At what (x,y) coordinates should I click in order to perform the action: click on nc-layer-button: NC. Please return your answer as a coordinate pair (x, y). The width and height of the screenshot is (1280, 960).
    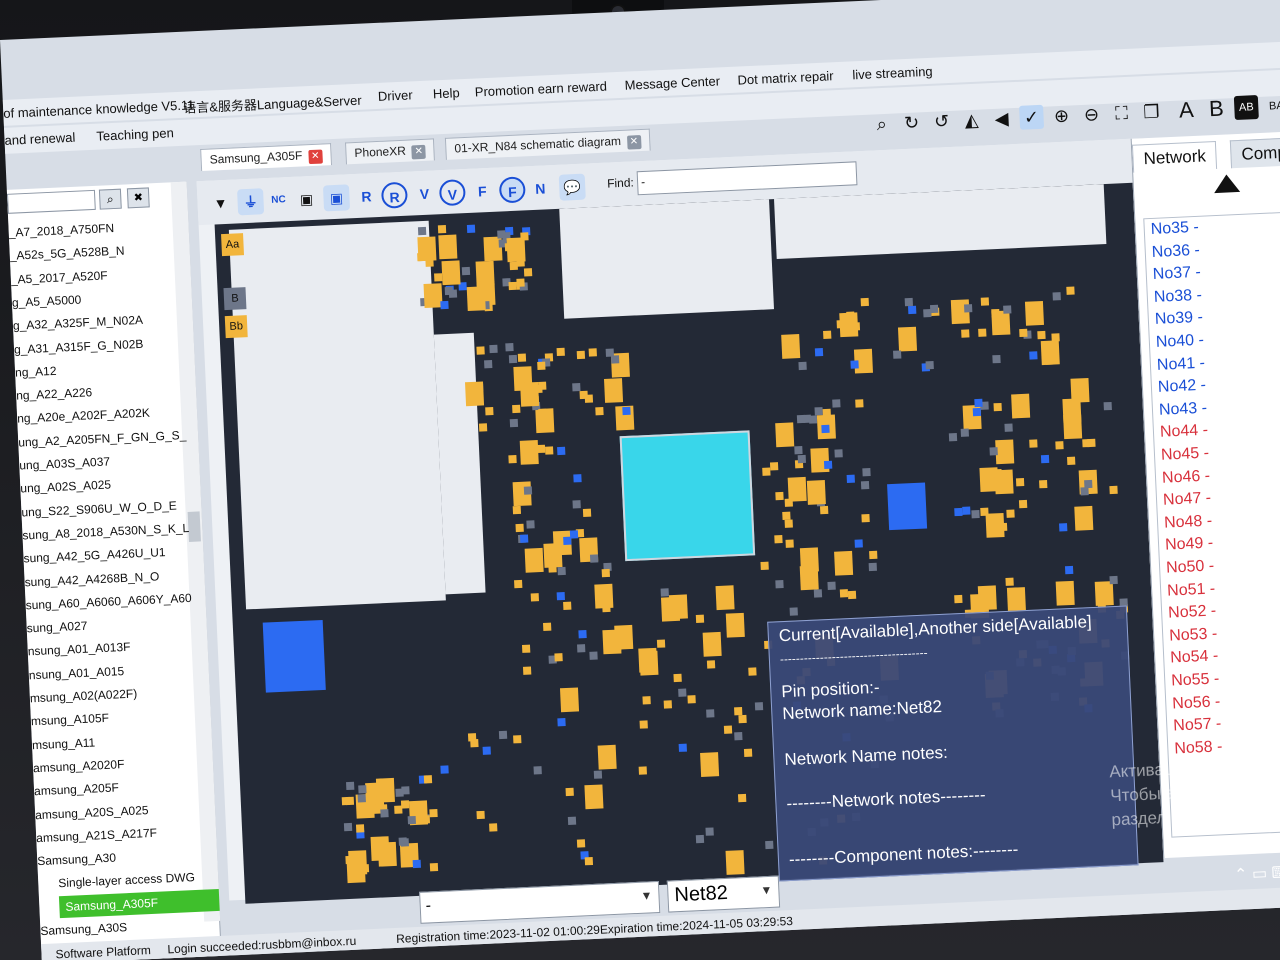
    Looking at the image, I should click on (278, 200).